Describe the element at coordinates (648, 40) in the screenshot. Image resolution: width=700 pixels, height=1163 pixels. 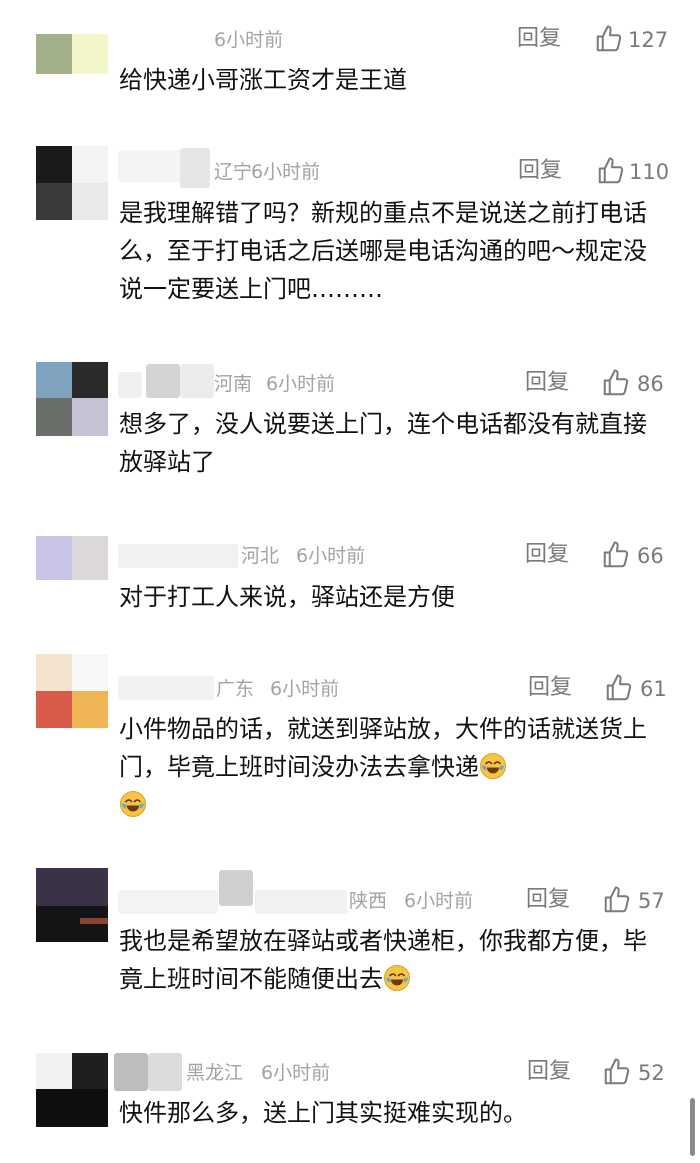
I see `like-count: 127` at that location.